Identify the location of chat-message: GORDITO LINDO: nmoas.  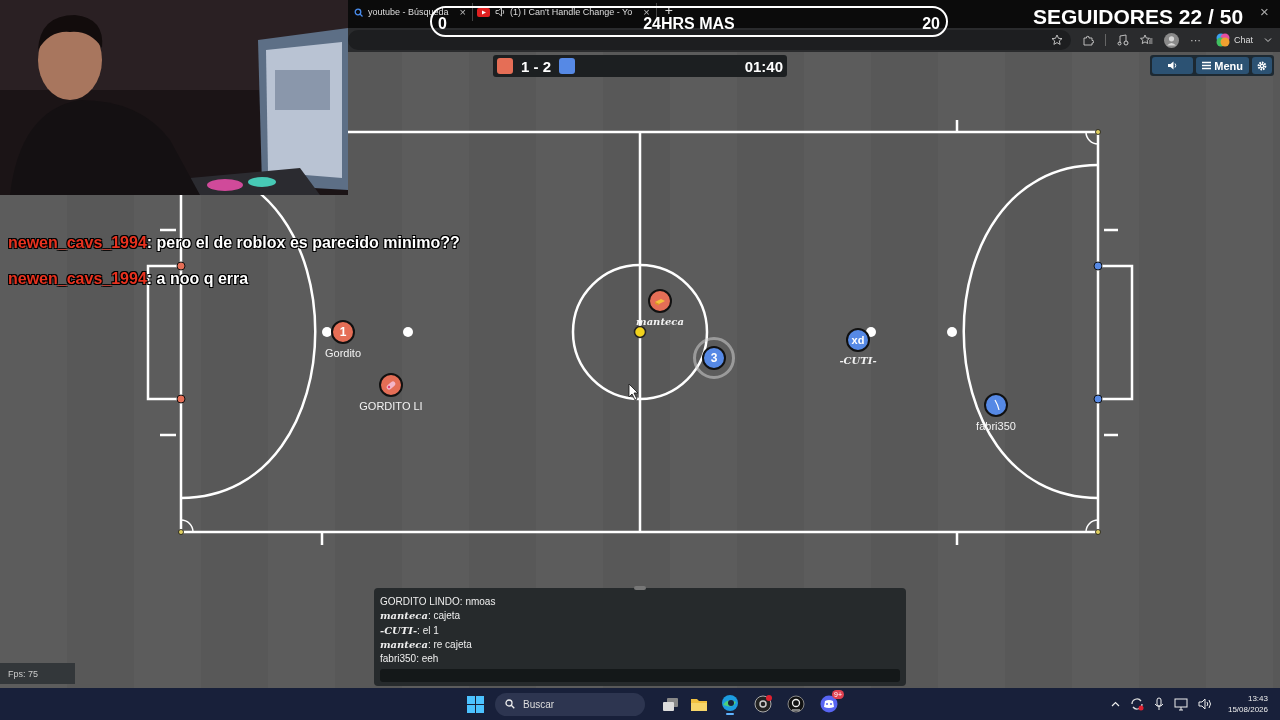
(438, 602).